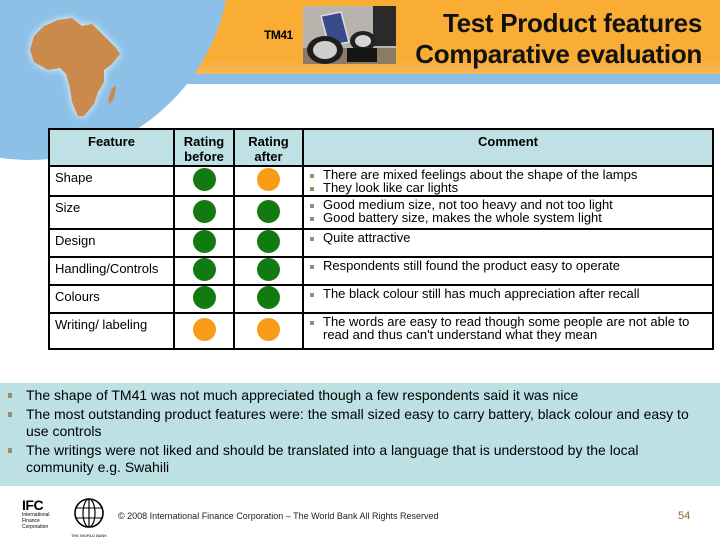 The width and height of the screenshot is (720, 545). What do you see at coordinates (684, 516) in the screenshot?
I see `page-number: 54` at bounding box center [684, 516].